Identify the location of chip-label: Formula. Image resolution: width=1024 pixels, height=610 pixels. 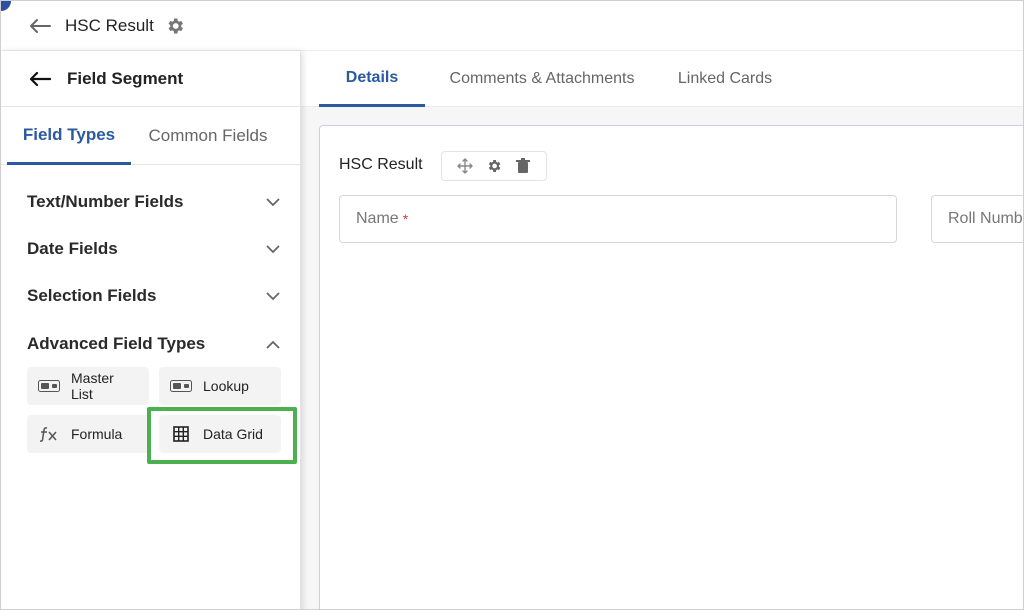
(97, 434).